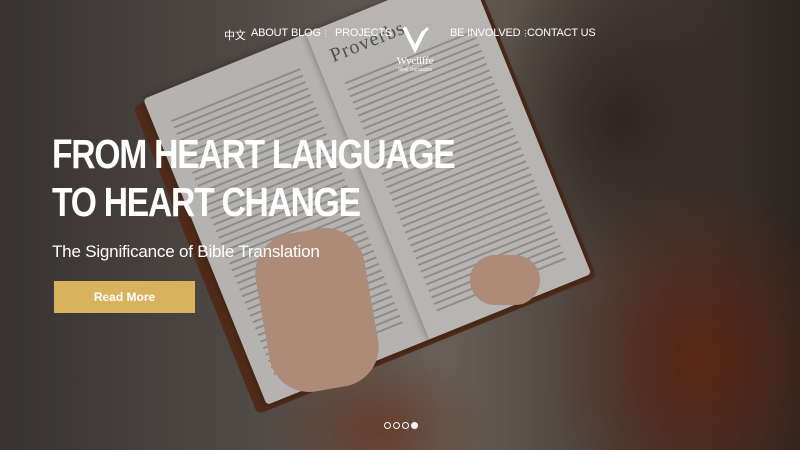 Image resolution: width=800 pixels, height=450 pixels. What do you see at coordinates (401, 425) in the screenshot?
I see `carousel-dots` at bounding box center [401, 425].